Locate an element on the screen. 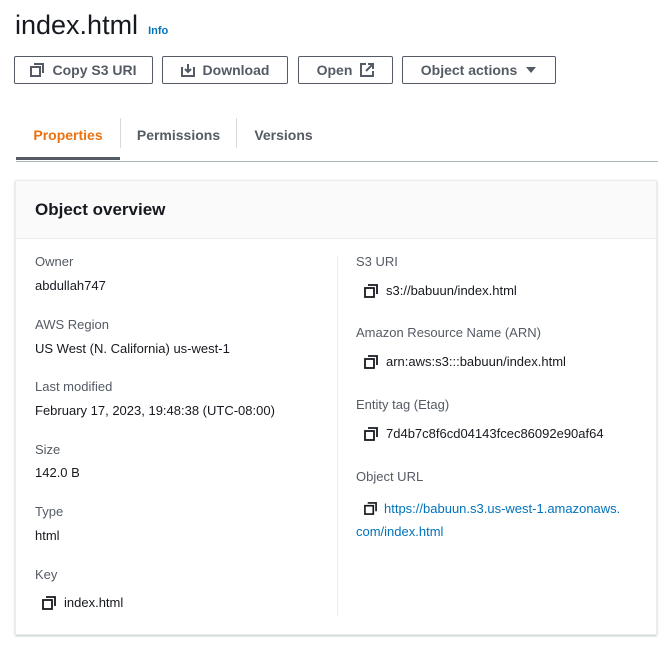  object-actions-dropdown: Object actions is located at coordinates (479, 70).